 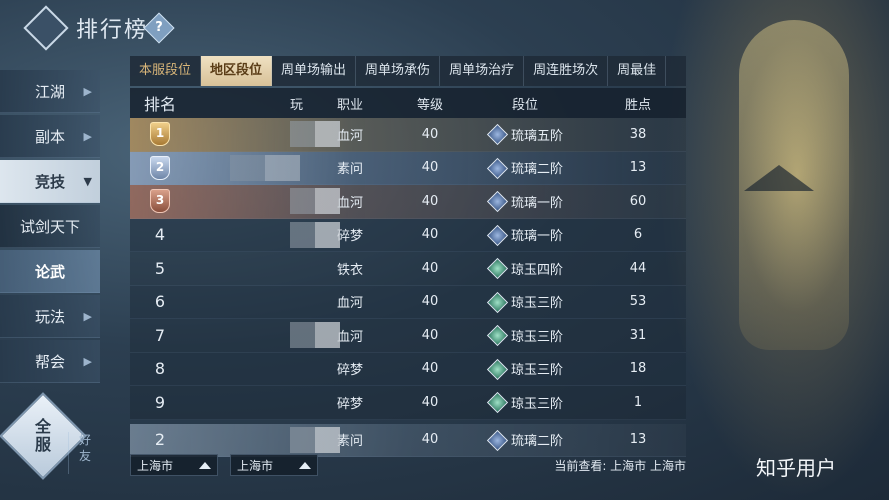 What do you see at coordinates (160, 335) in the screenshot?
I see `rank-cell: 7` at bounding box center [160, 335].